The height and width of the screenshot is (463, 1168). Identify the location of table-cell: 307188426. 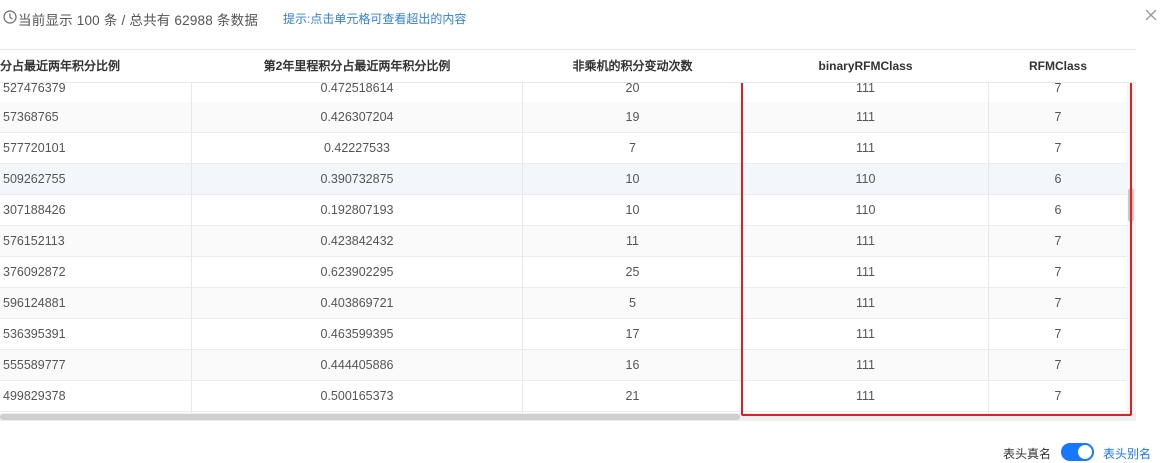
(96, 210).